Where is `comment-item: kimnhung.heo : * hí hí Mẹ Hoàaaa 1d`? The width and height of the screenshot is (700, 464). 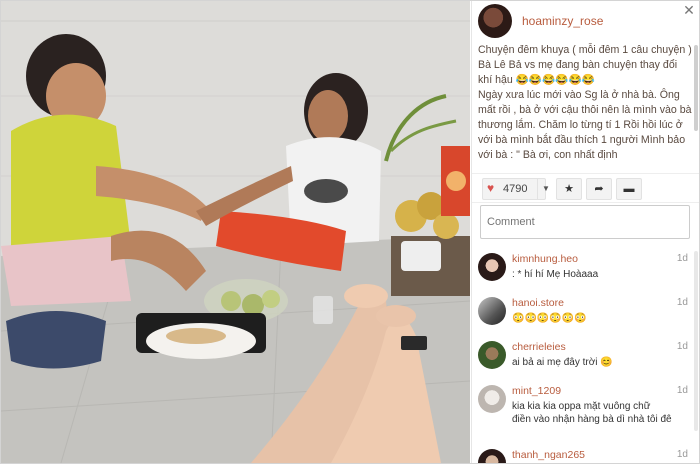
comment-item: kimnhung.heo : * hí hí Mẹ Hoàaaa 1d is located at coordinates (585, 269).